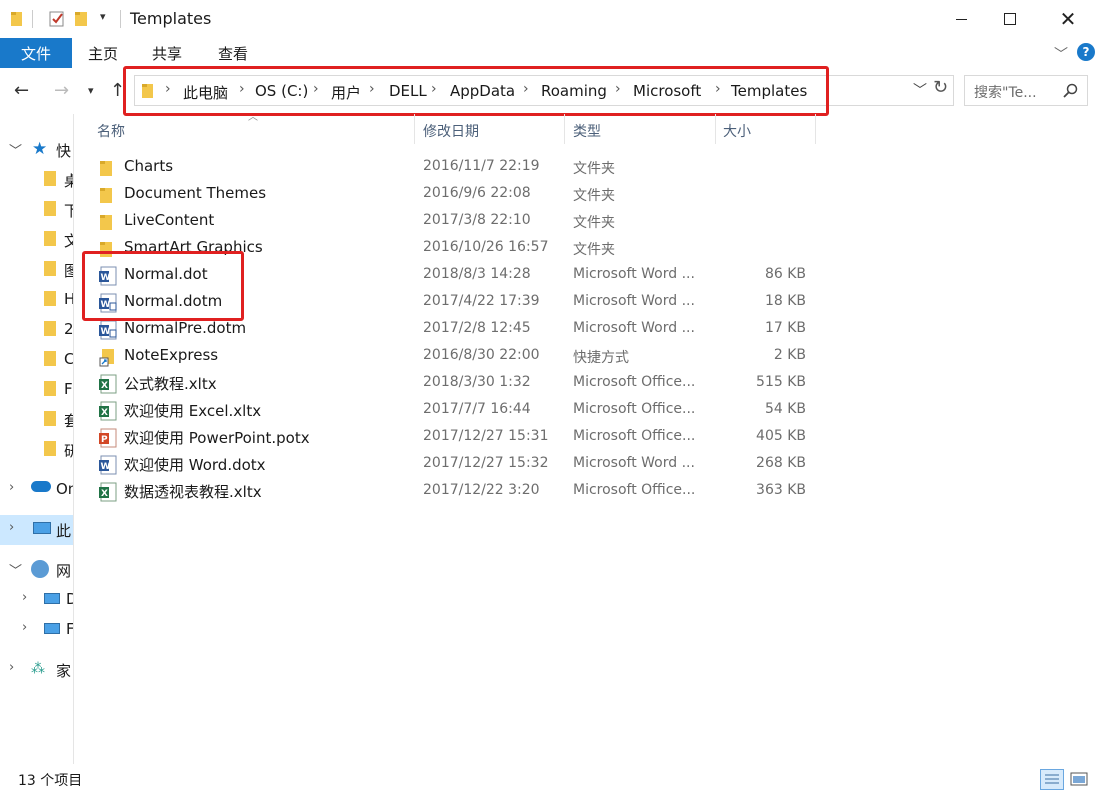  What do you see at coordinates (1052, 779) in the screenshot?
I see `details-view-icon` at bounding box center [1052, 779].